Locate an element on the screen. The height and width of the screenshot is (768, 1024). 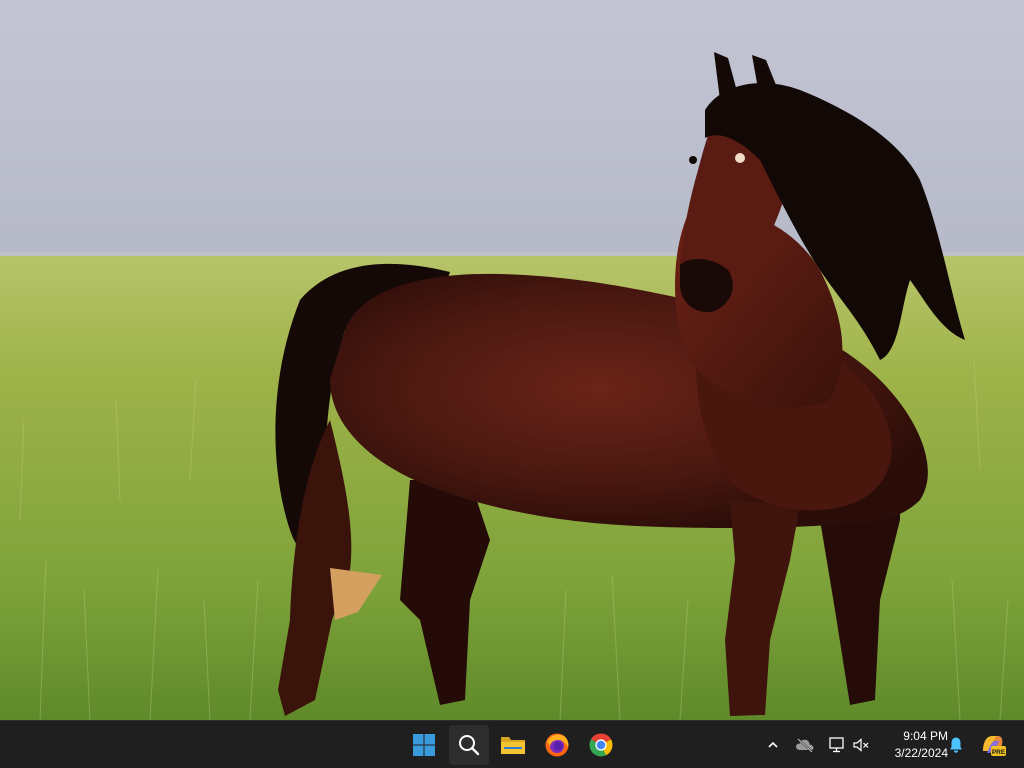
network-icon is located at coordinates (836, 745).